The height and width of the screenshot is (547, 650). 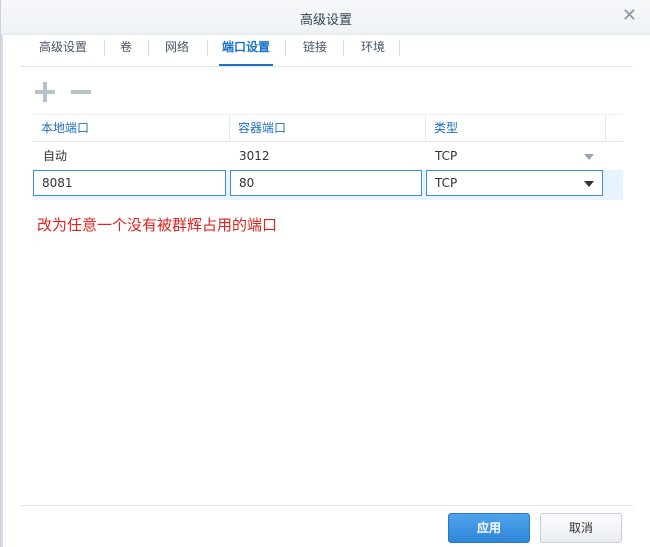 What do you see at coordinates (55, 156) in the screenshot?
I see `local-port-cell: 自动` at bounding box center [55, 156].